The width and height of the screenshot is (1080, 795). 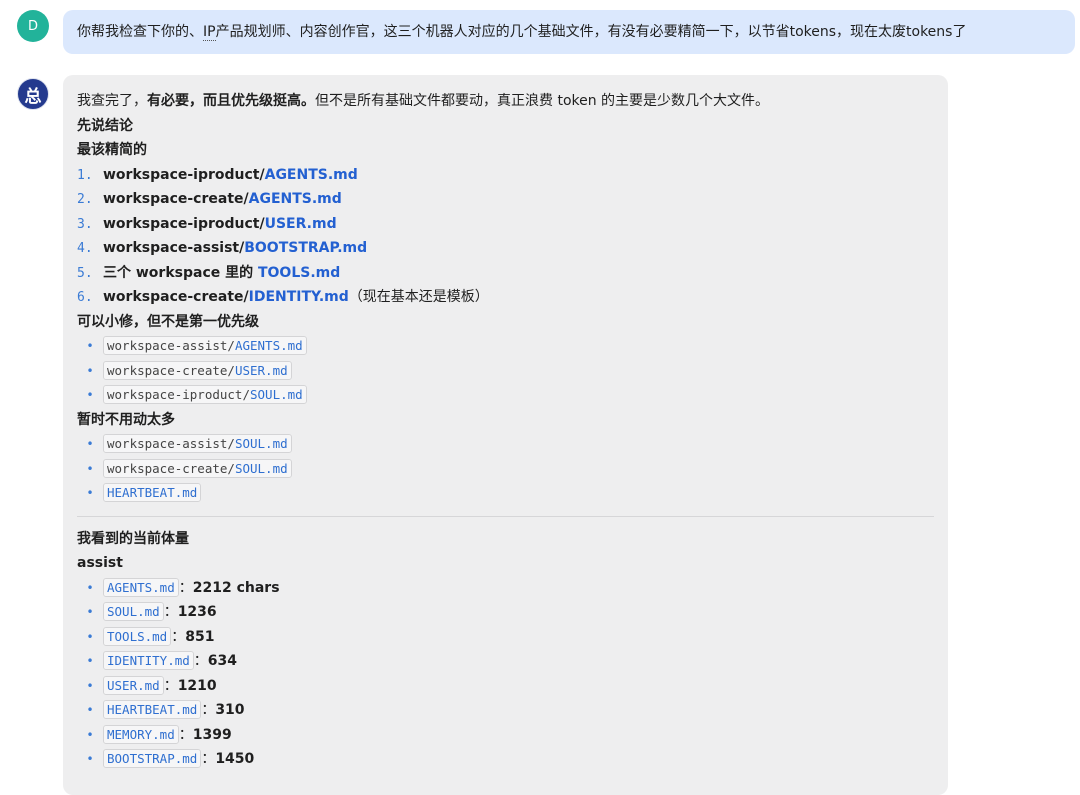 I want to click on code-path: USER.md, so click(x=133, y=685).